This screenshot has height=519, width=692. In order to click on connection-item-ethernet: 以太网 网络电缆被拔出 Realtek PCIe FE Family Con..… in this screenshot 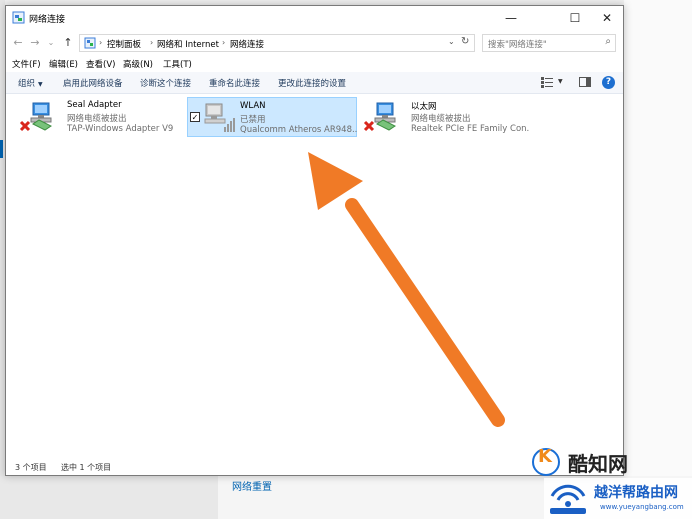, I will do `click(444, 117)`.